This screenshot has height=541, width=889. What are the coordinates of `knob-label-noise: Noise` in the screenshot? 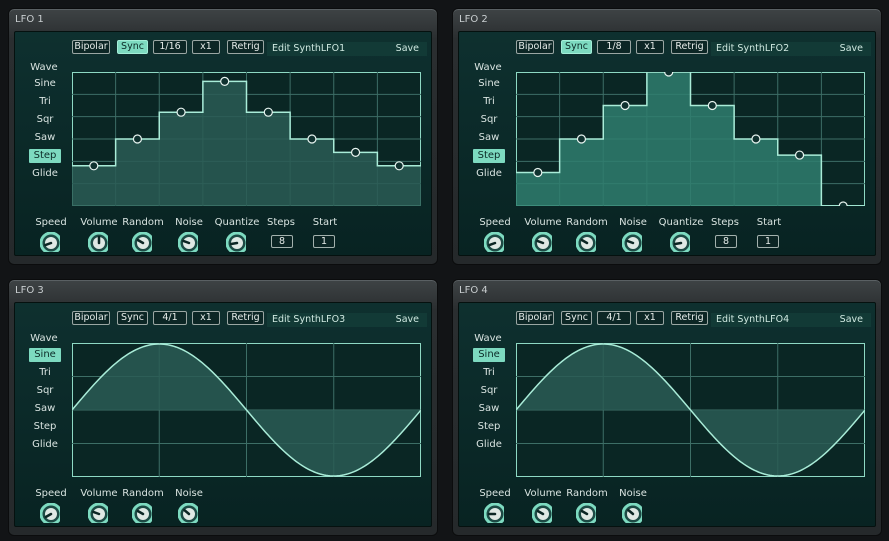 It's located at (189, 493).